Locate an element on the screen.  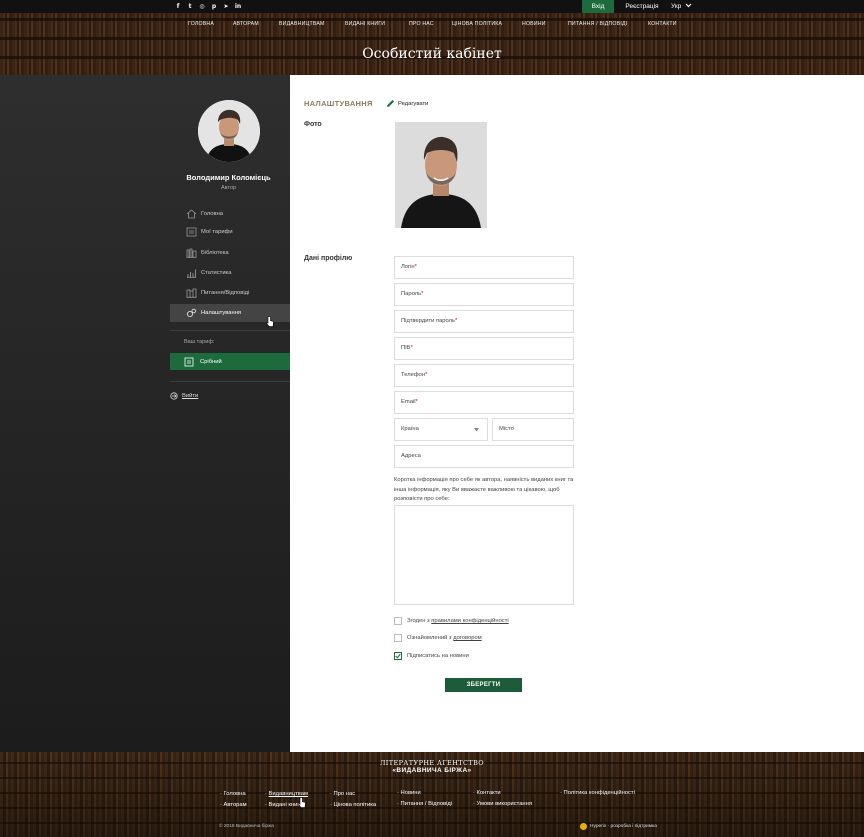
checkbox-checked is located at coordinates (398, 656).